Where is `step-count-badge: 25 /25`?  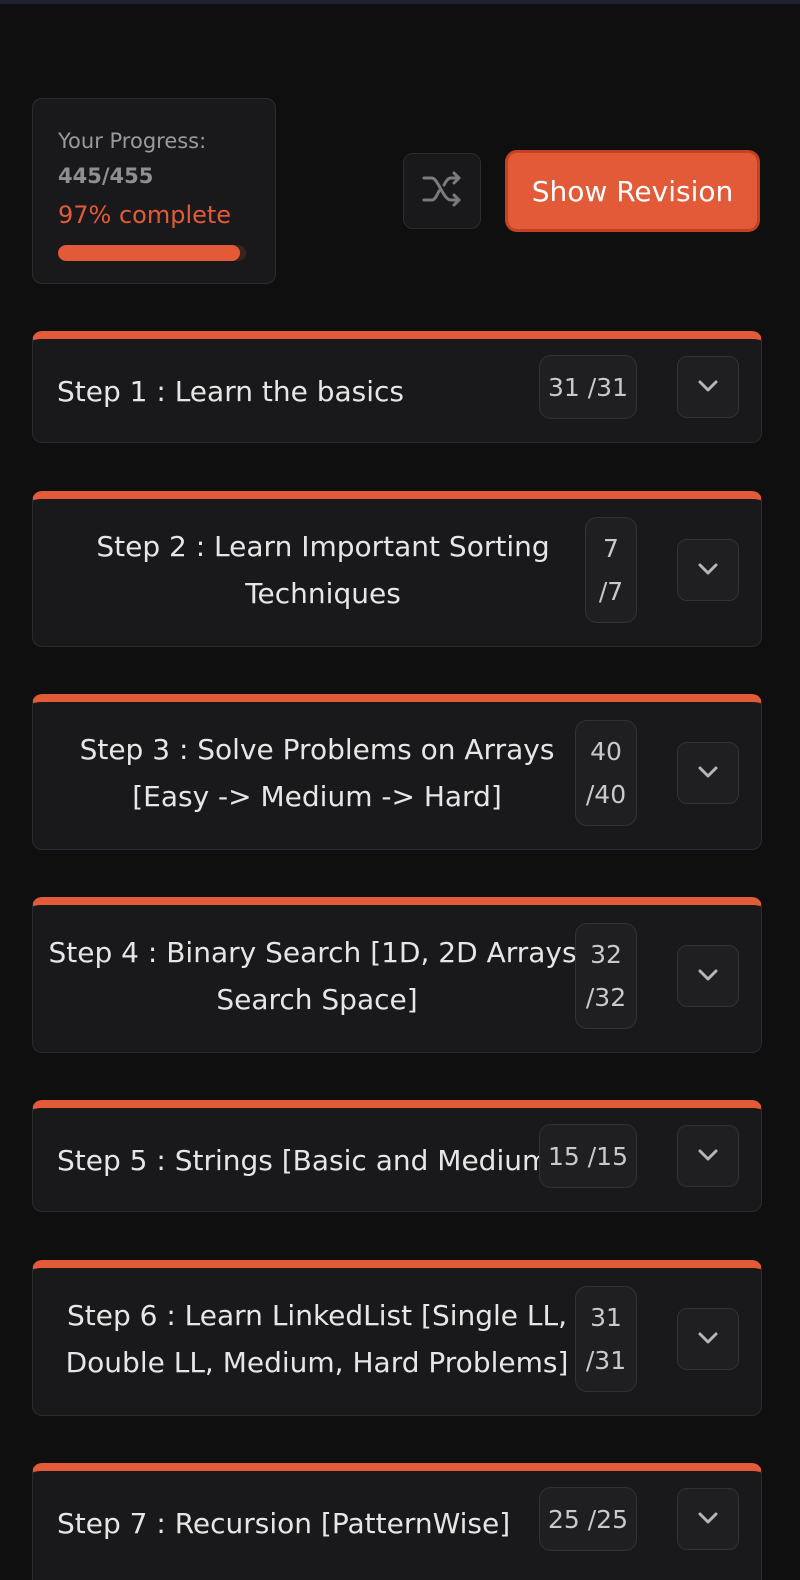 step-count-badge: 25 /25 is located at coordinates (588, 1519).